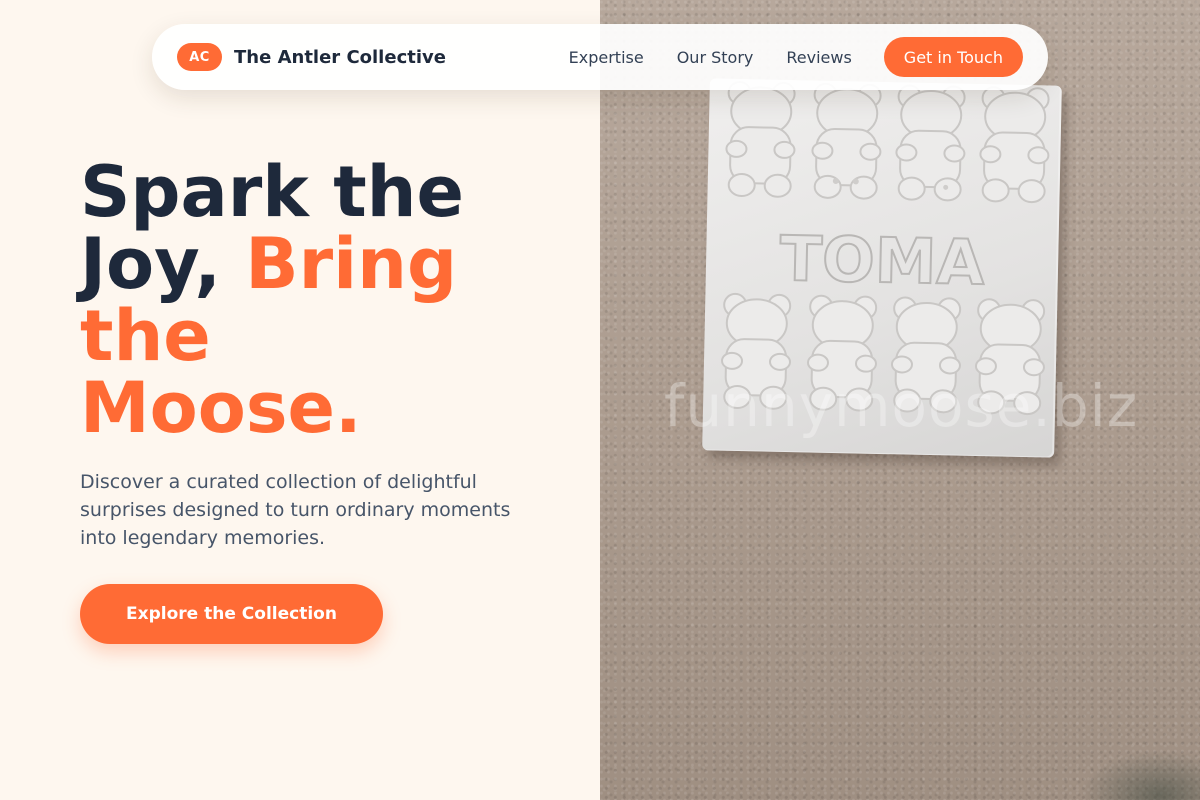  Describe the element at coordinates (145, 336) in the screenshot. I see `hero-title-line-3: the` at that location.